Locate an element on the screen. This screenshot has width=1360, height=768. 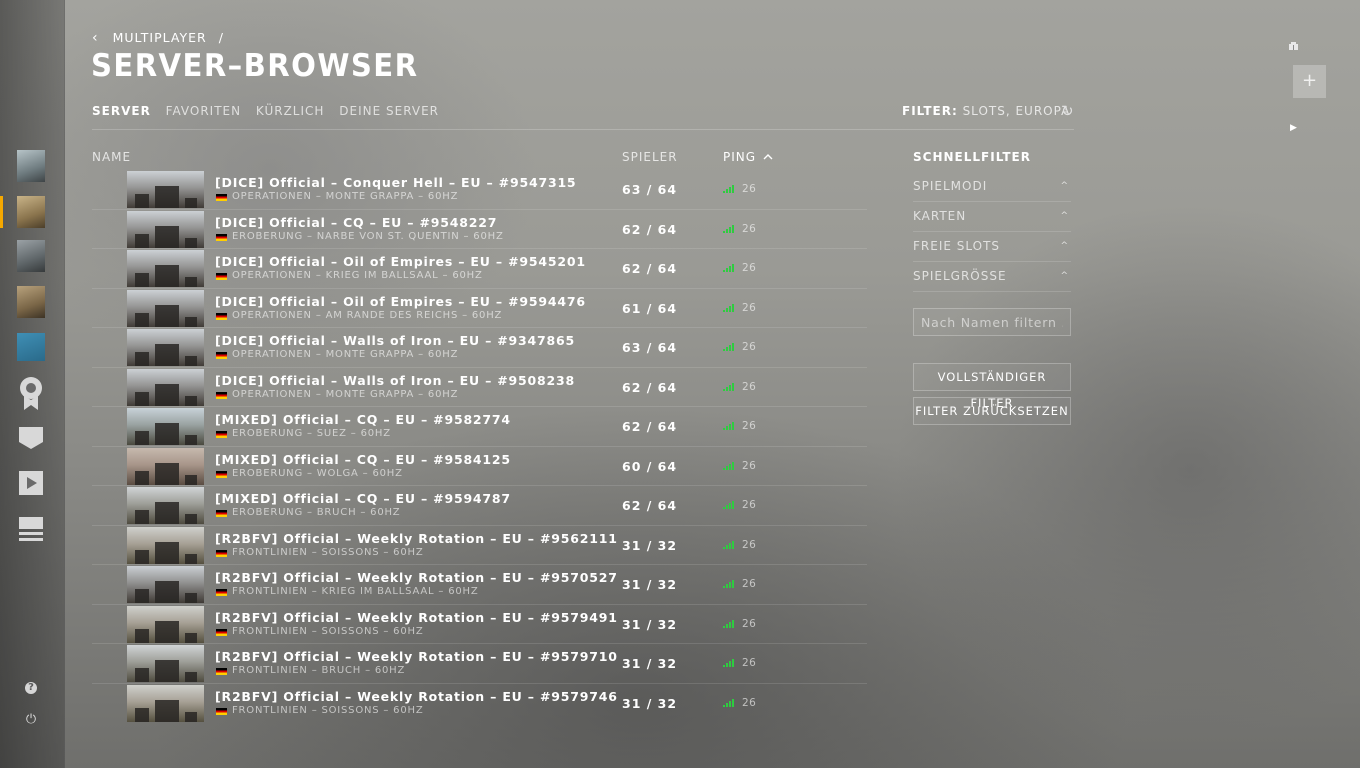
column-header-name: NAME is located at coordinates (111, 157).